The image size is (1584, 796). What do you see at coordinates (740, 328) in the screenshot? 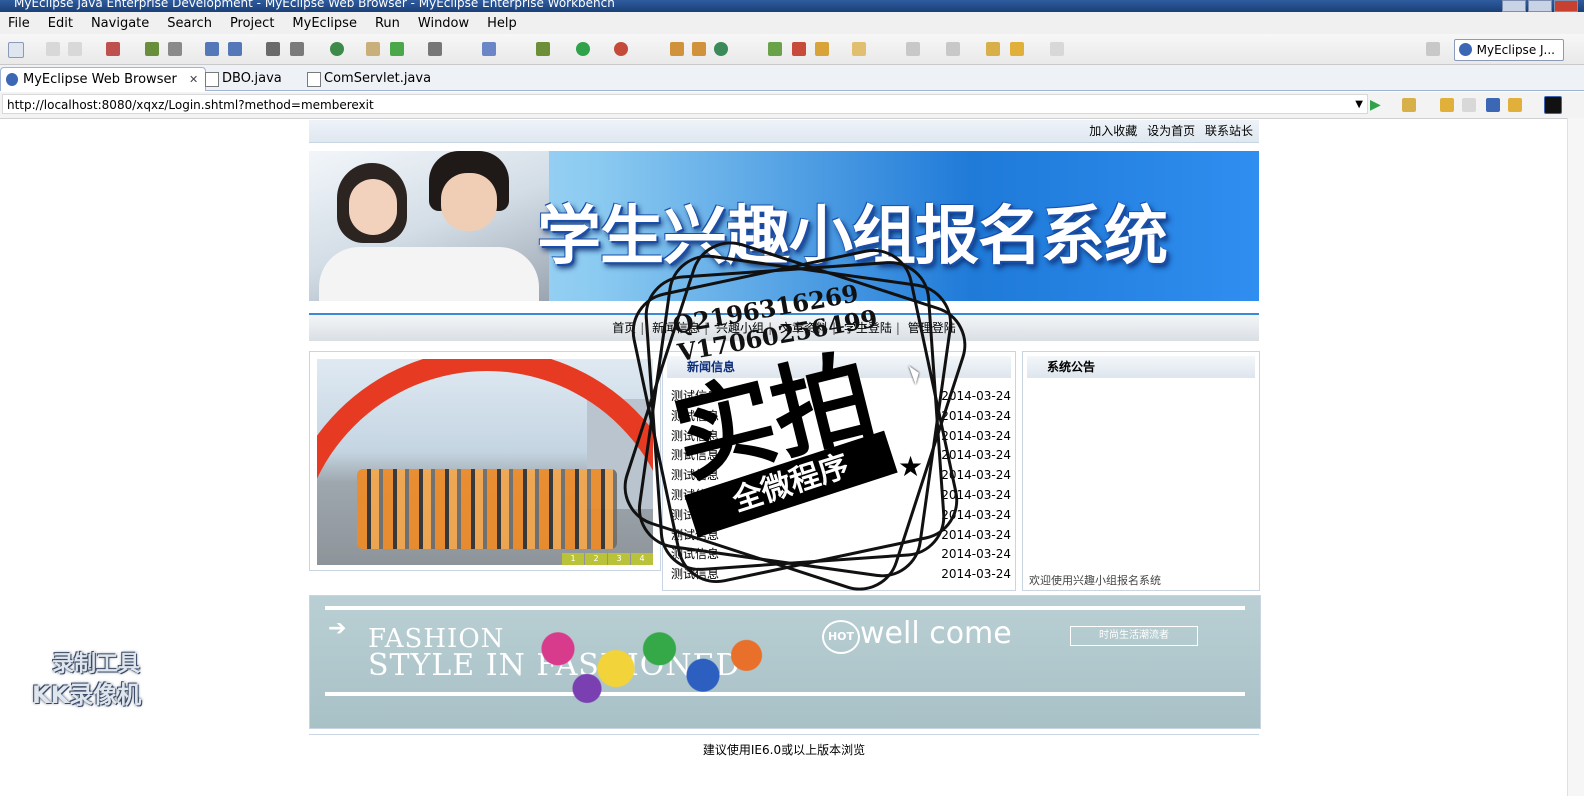
I see `nav-groups: 兴趣小组` at bounding box center [740, 328].